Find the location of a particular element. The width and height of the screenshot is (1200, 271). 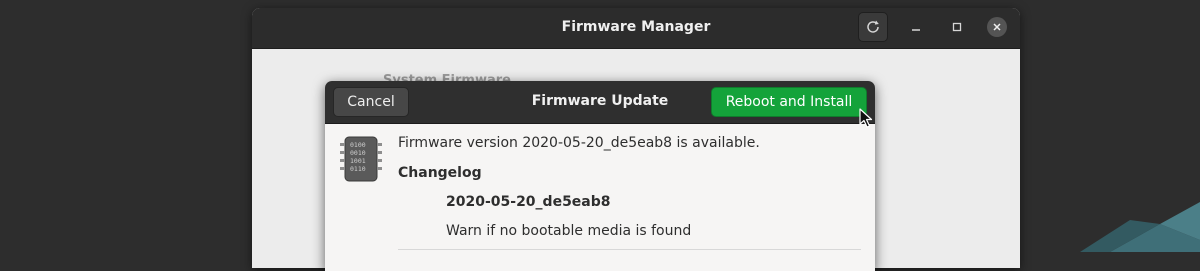

dialog-title: Firmware Update is located at coordinates (600, 101).